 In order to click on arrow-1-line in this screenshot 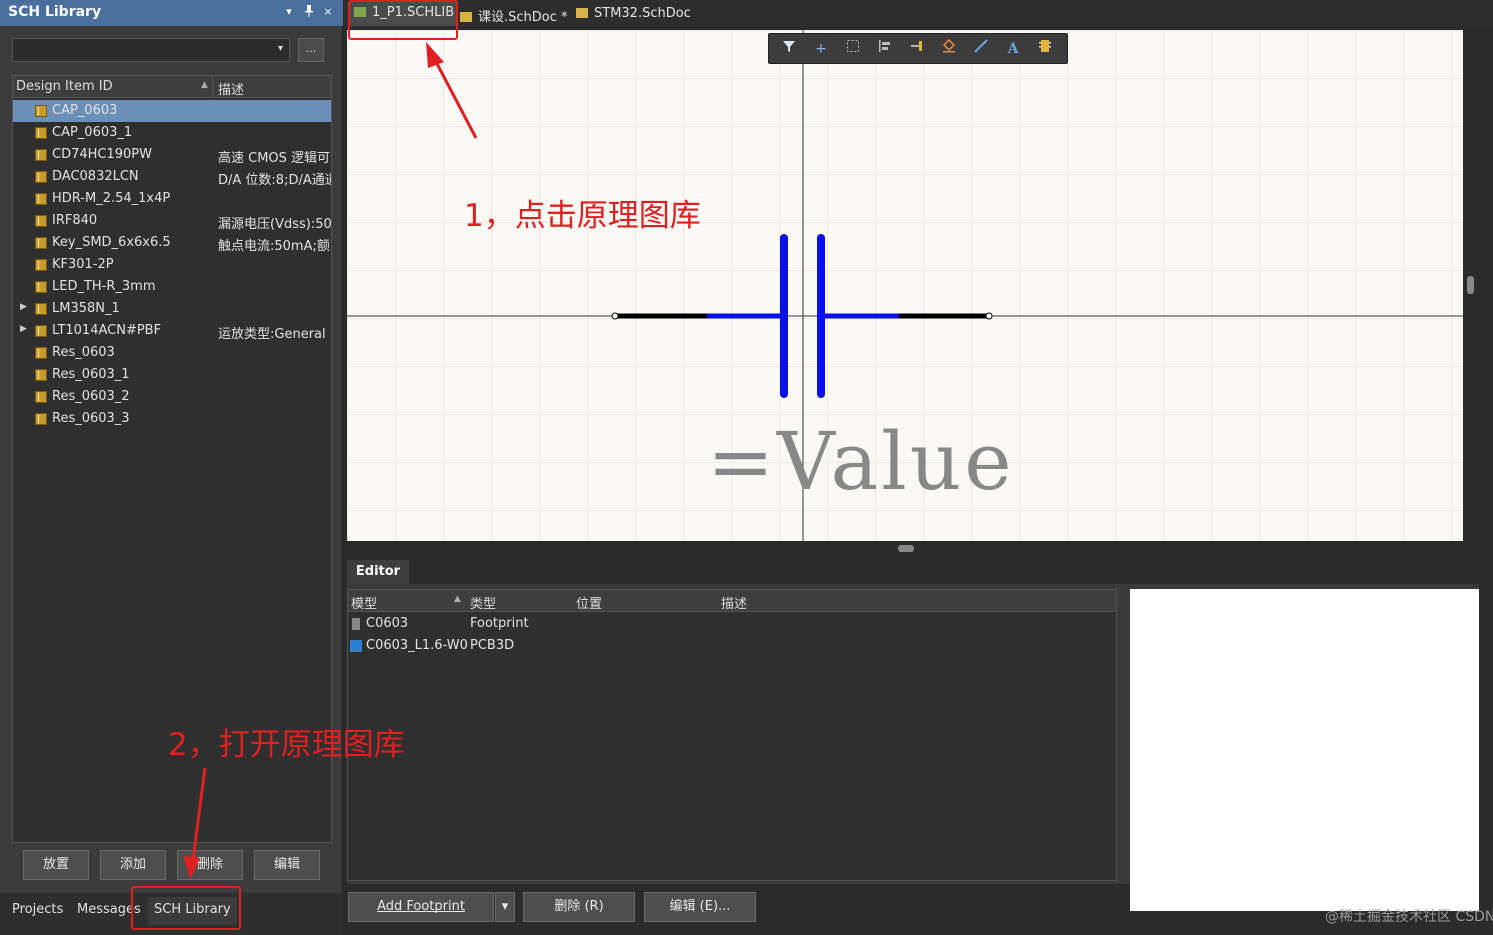, I will do `click(455, 98)`.